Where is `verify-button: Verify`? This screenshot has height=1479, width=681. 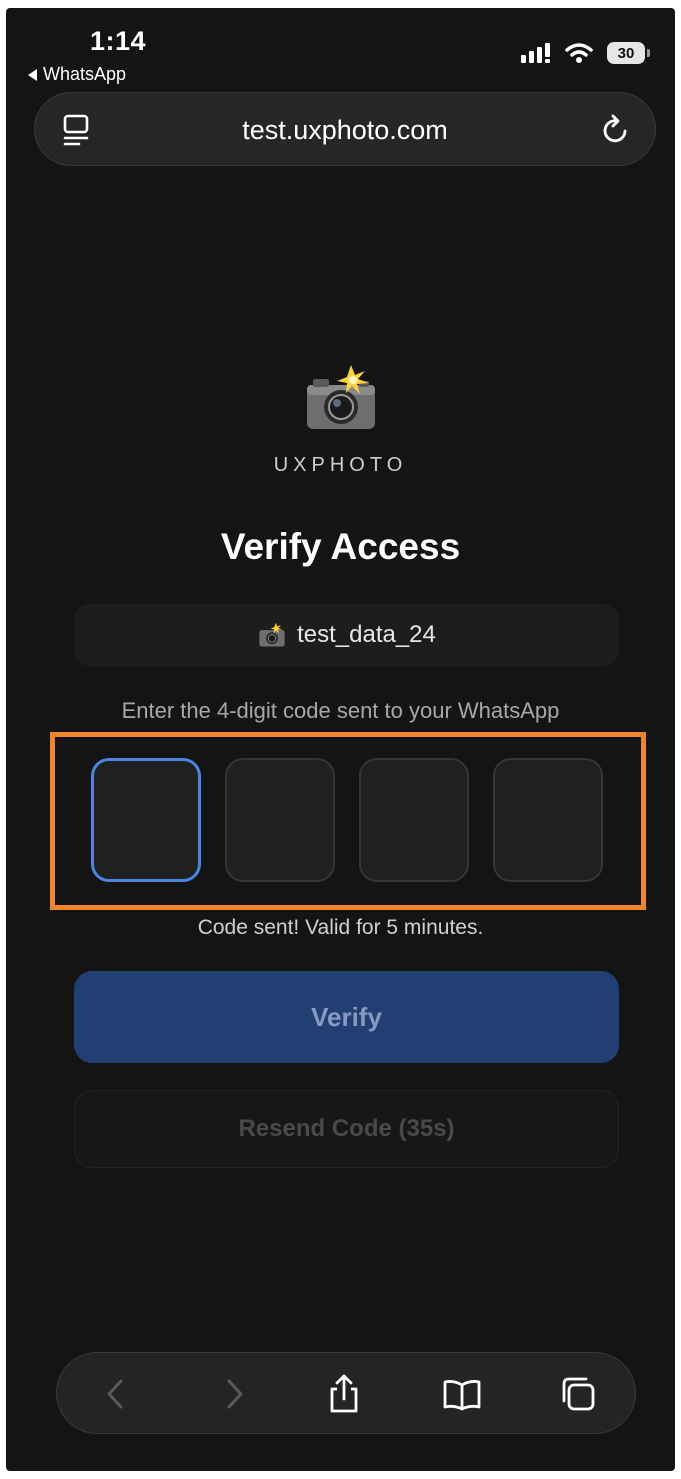
verify-button: Verify is located at coordinates (346, 1017).